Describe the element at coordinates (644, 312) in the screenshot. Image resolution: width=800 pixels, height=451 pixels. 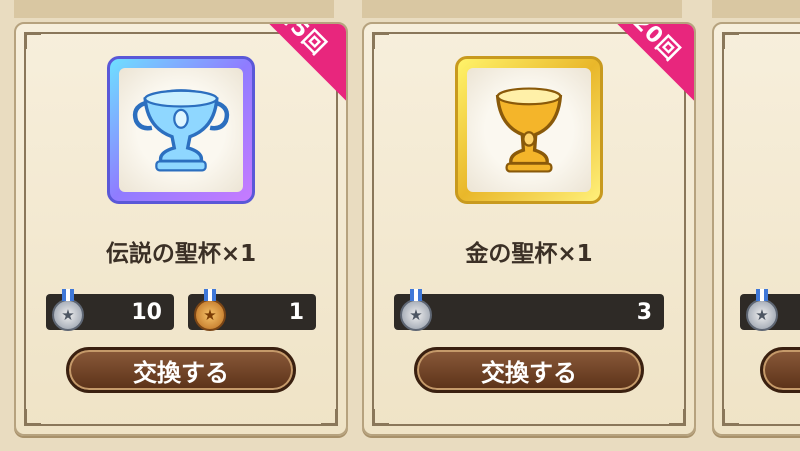
I see `cost-value: 3` at that location.